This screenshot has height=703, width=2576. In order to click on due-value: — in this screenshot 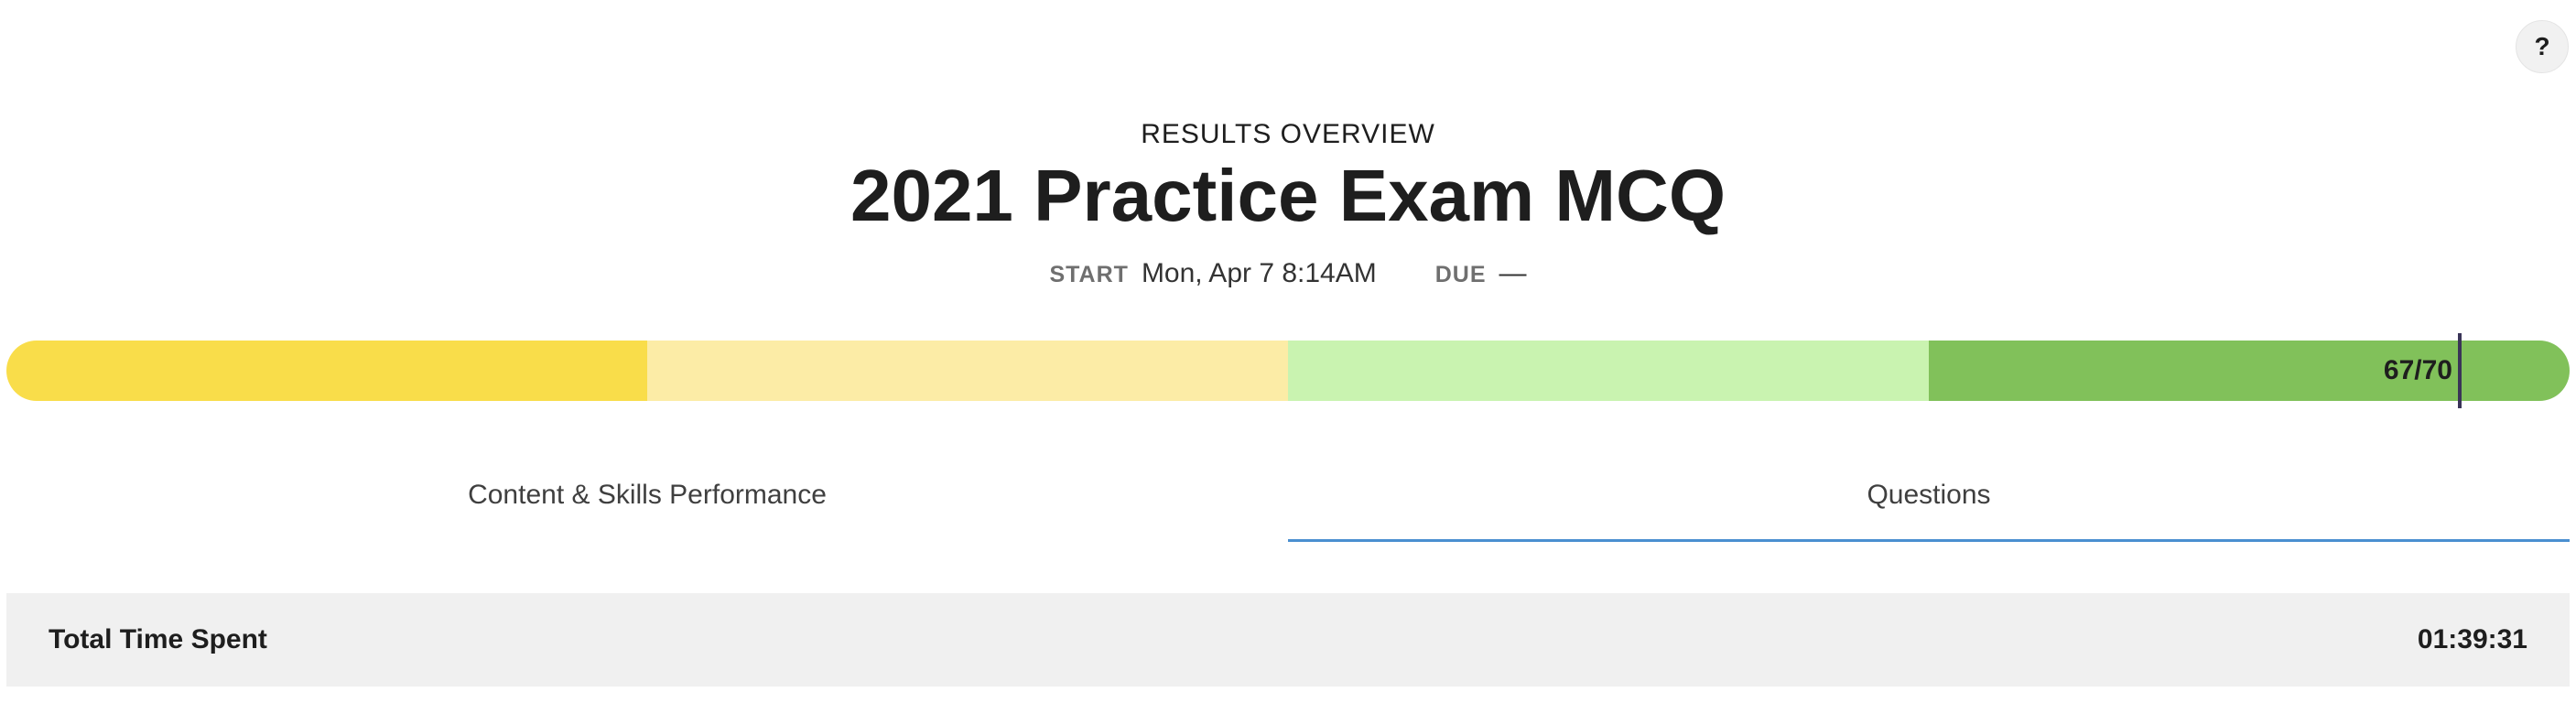, I will do `click(1513, 273)`.